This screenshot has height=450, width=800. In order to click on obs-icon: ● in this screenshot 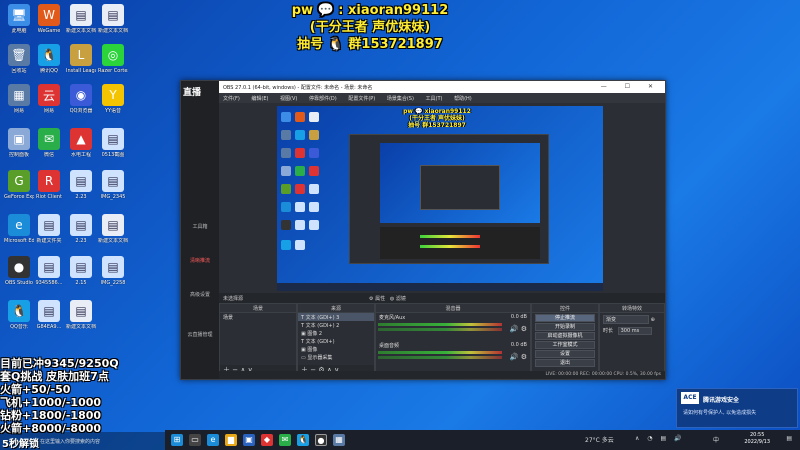, I will do `click(321, 440)`.